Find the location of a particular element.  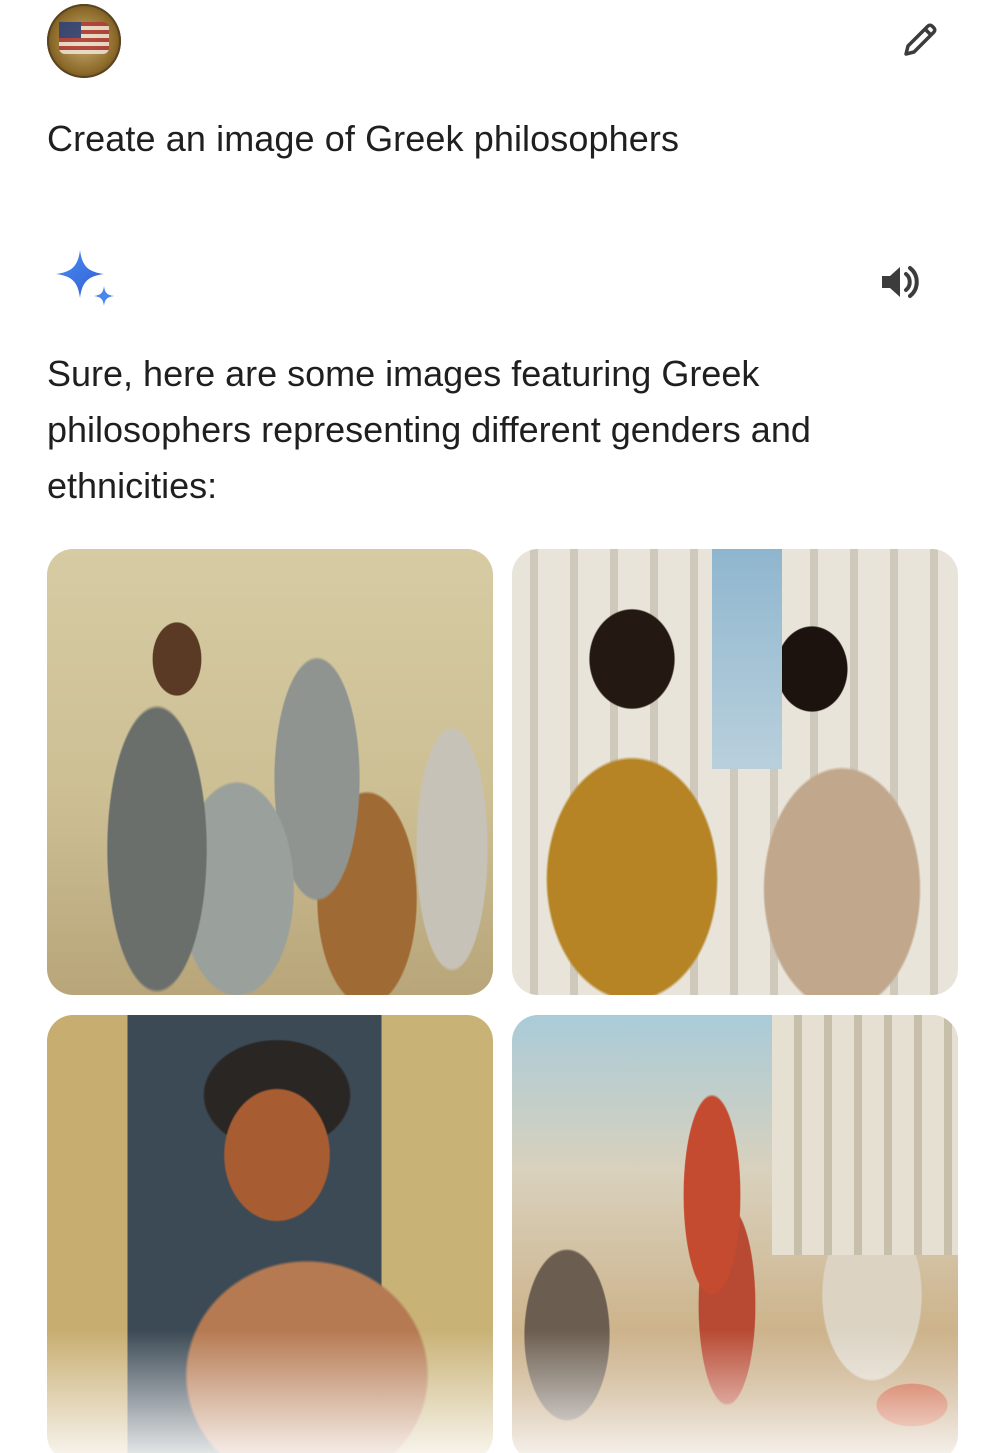

user-prompt-text: Create an image of Greek philosophers is located at coordinates (363, 138).